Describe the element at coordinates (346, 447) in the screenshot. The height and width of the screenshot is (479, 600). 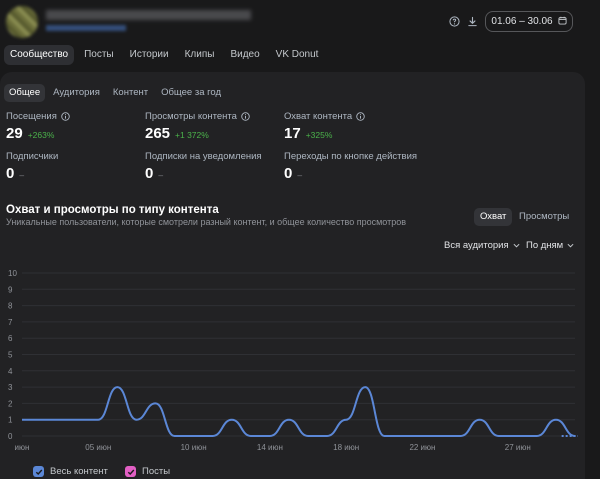
I see `x-tick-label: 18 июн` at that location.